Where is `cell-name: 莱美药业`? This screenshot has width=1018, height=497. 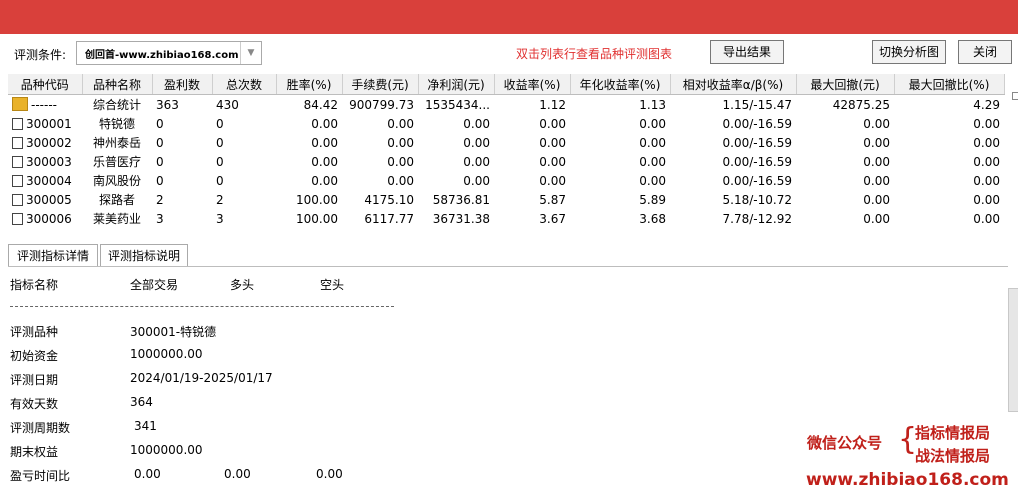
cell-name: 莱美药业 is located at coordinates (116, 219).